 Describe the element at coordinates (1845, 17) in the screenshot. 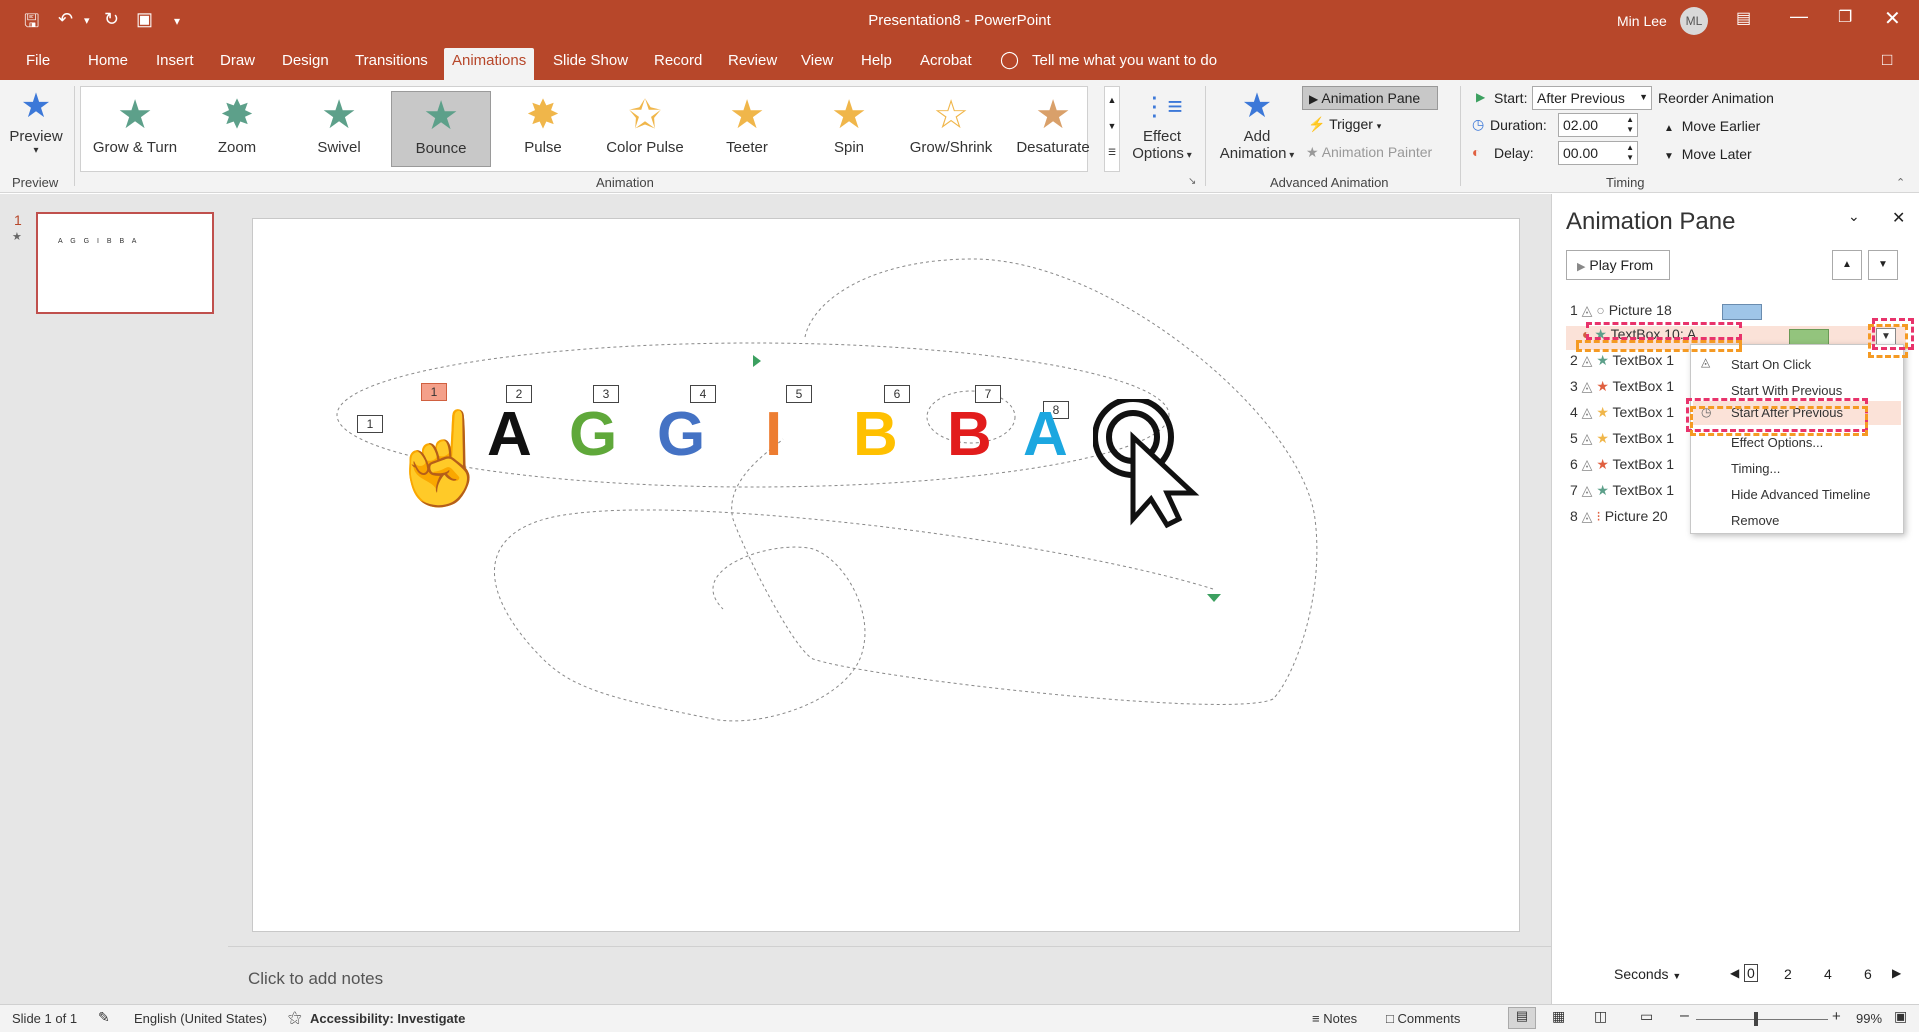

I see `restore-icon: ❐` at that location.